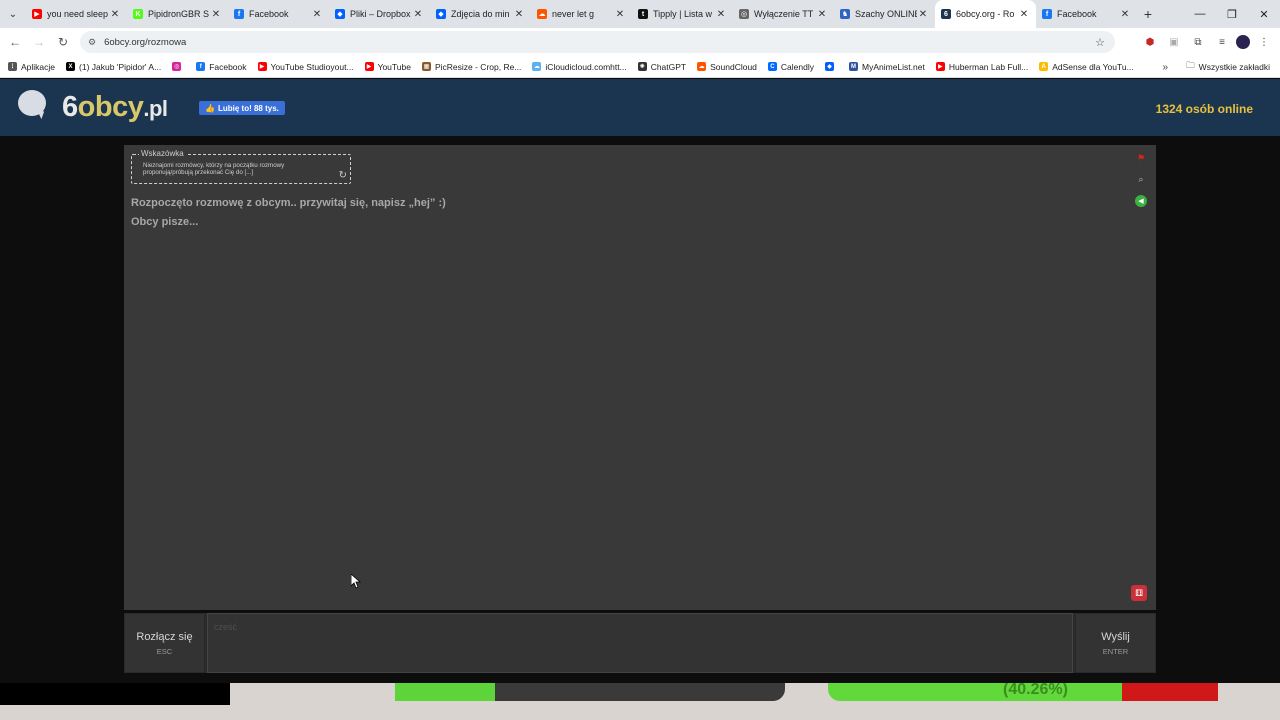 Image resolution: width=1280 pixels, height=720 pixels. I want to click on disconnect-shortcut: ESC, so click(164, 651).